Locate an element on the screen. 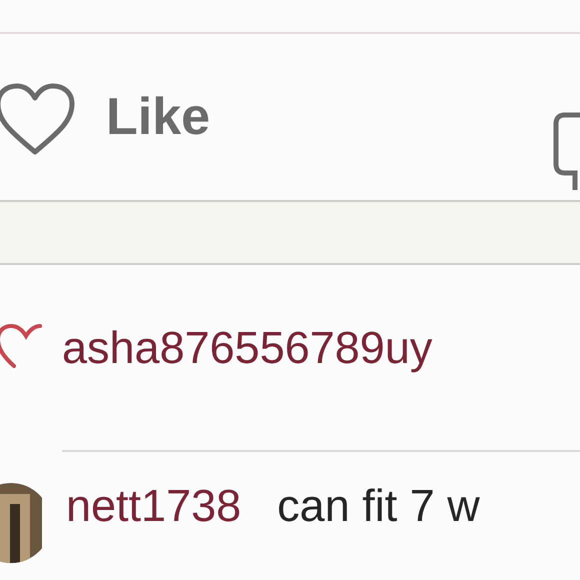 The height and width of the screenshot is (580, 580). username-link: asha876556789uy is located at coordinates (247, 348).